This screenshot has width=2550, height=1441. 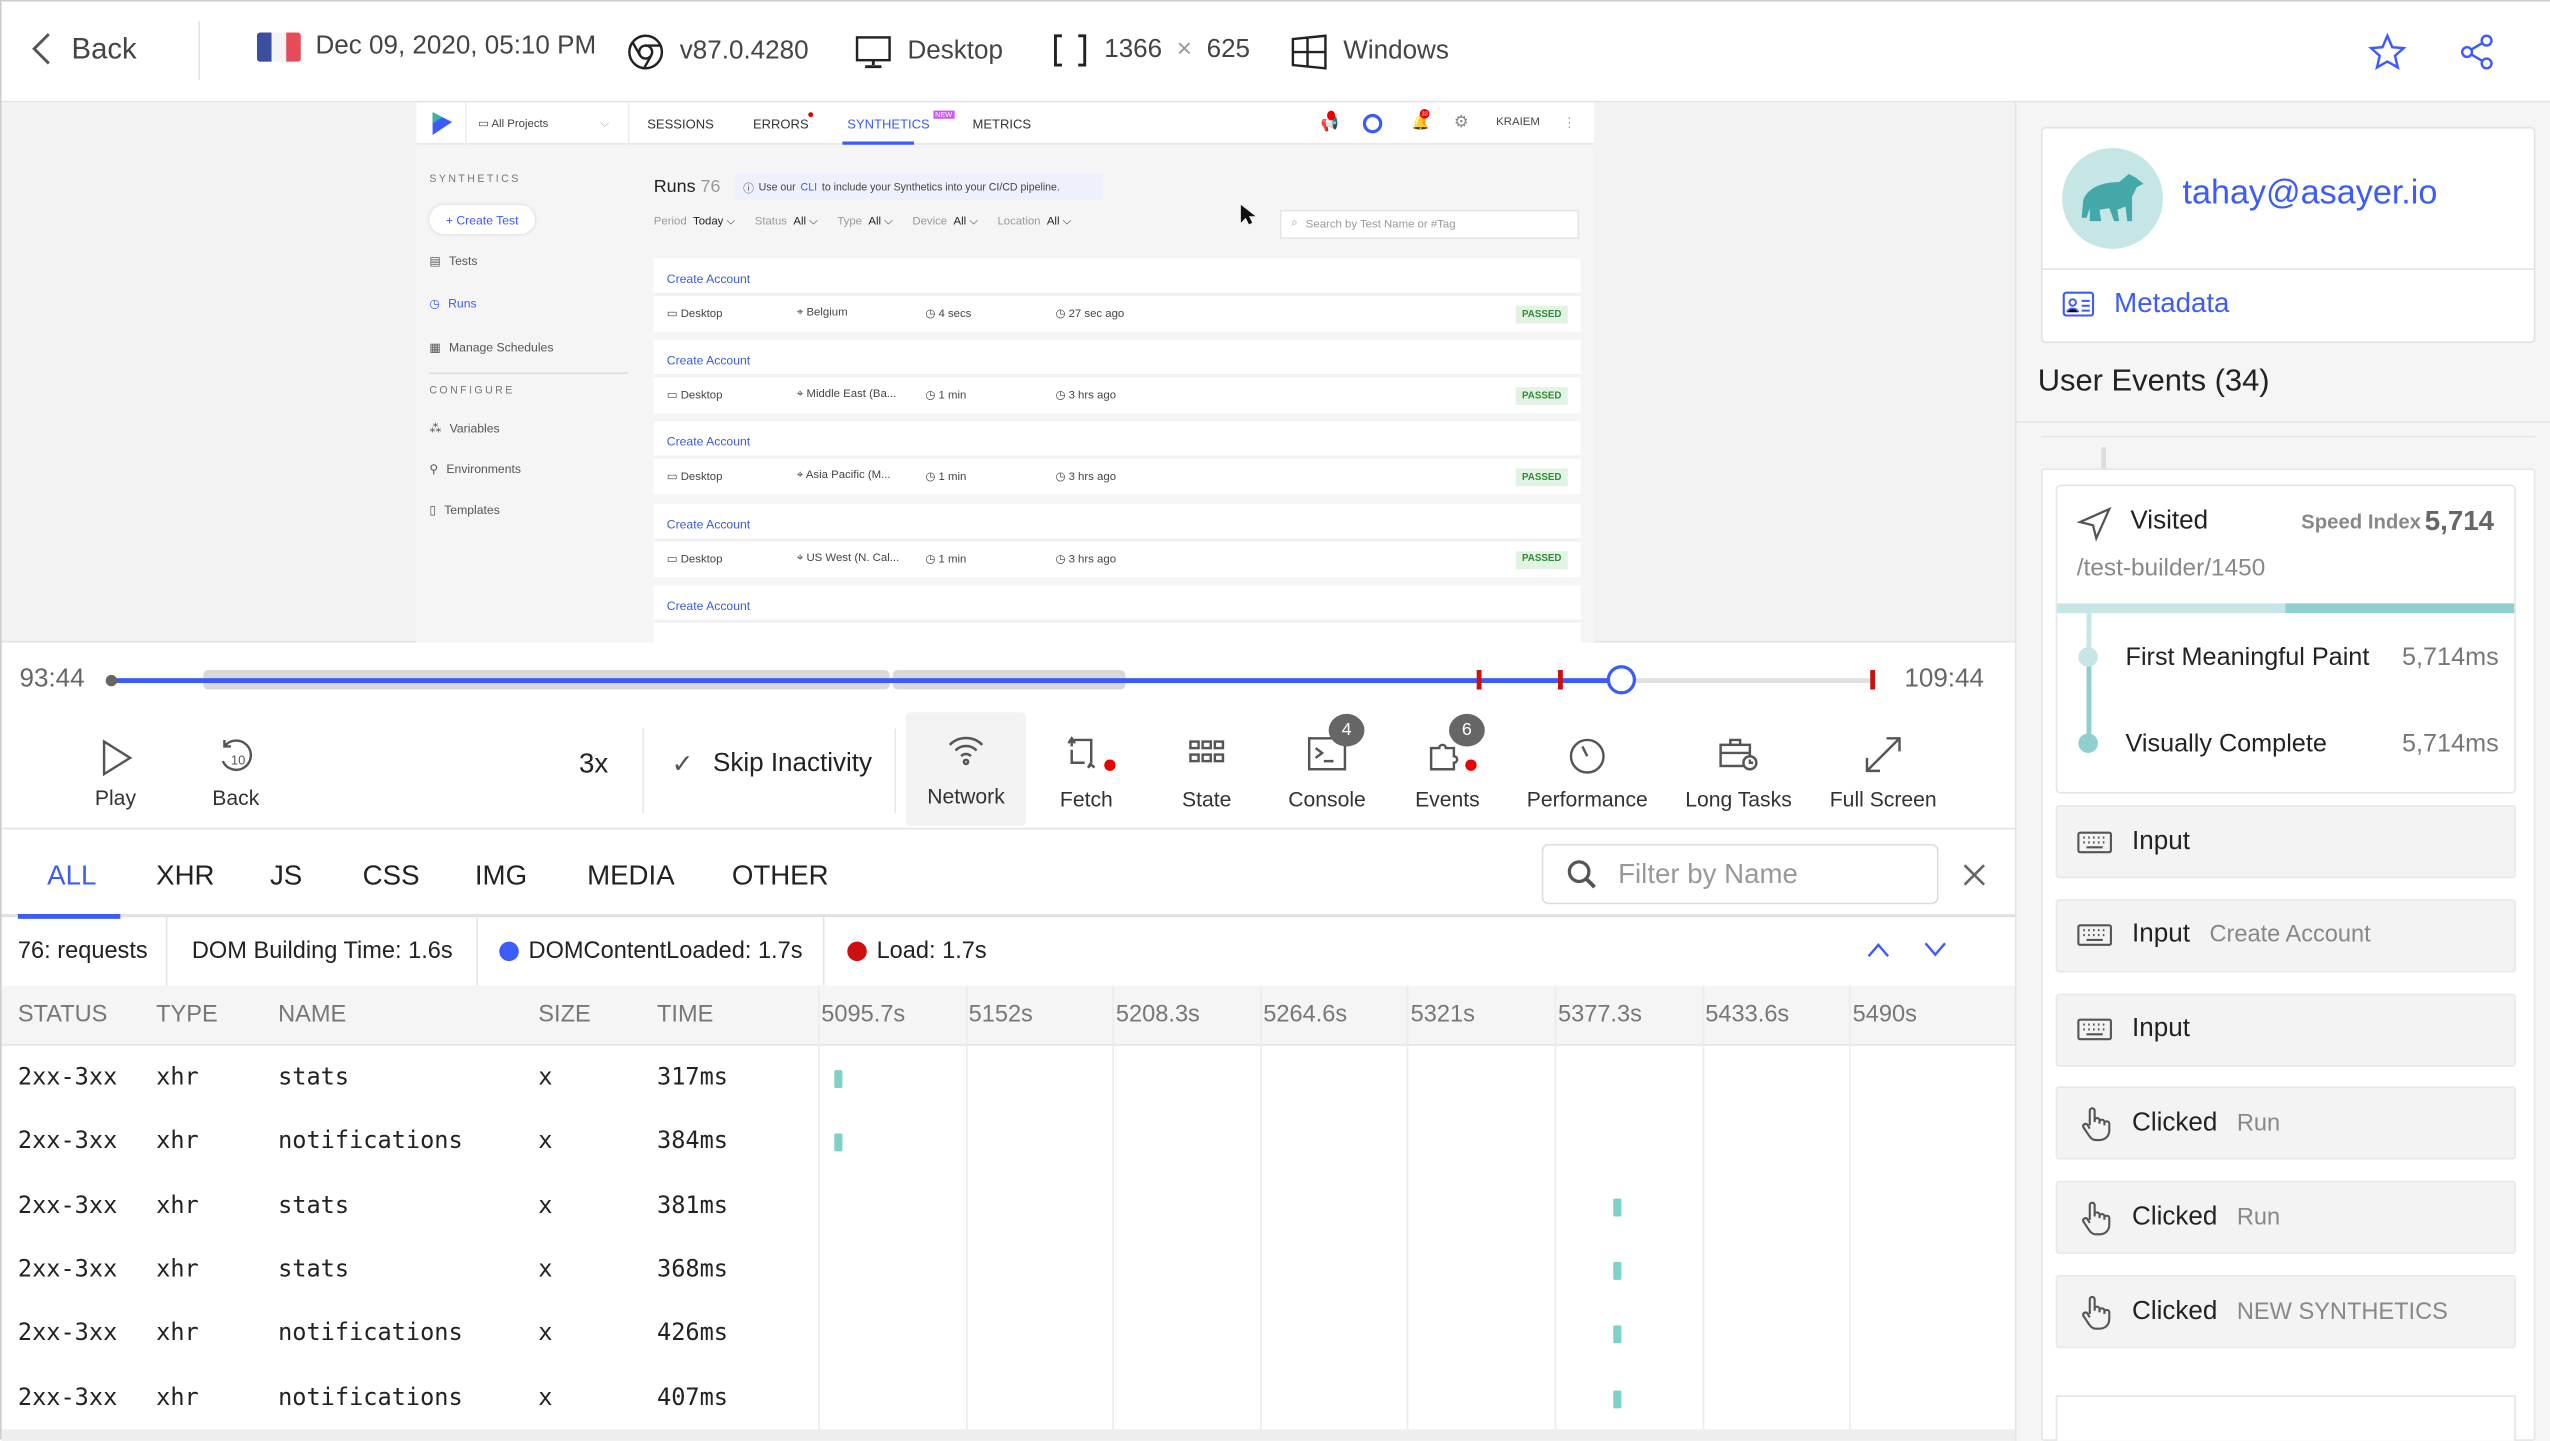 I want to click on runs-filter: Location All ⌵, so click(x=1034, y=222).